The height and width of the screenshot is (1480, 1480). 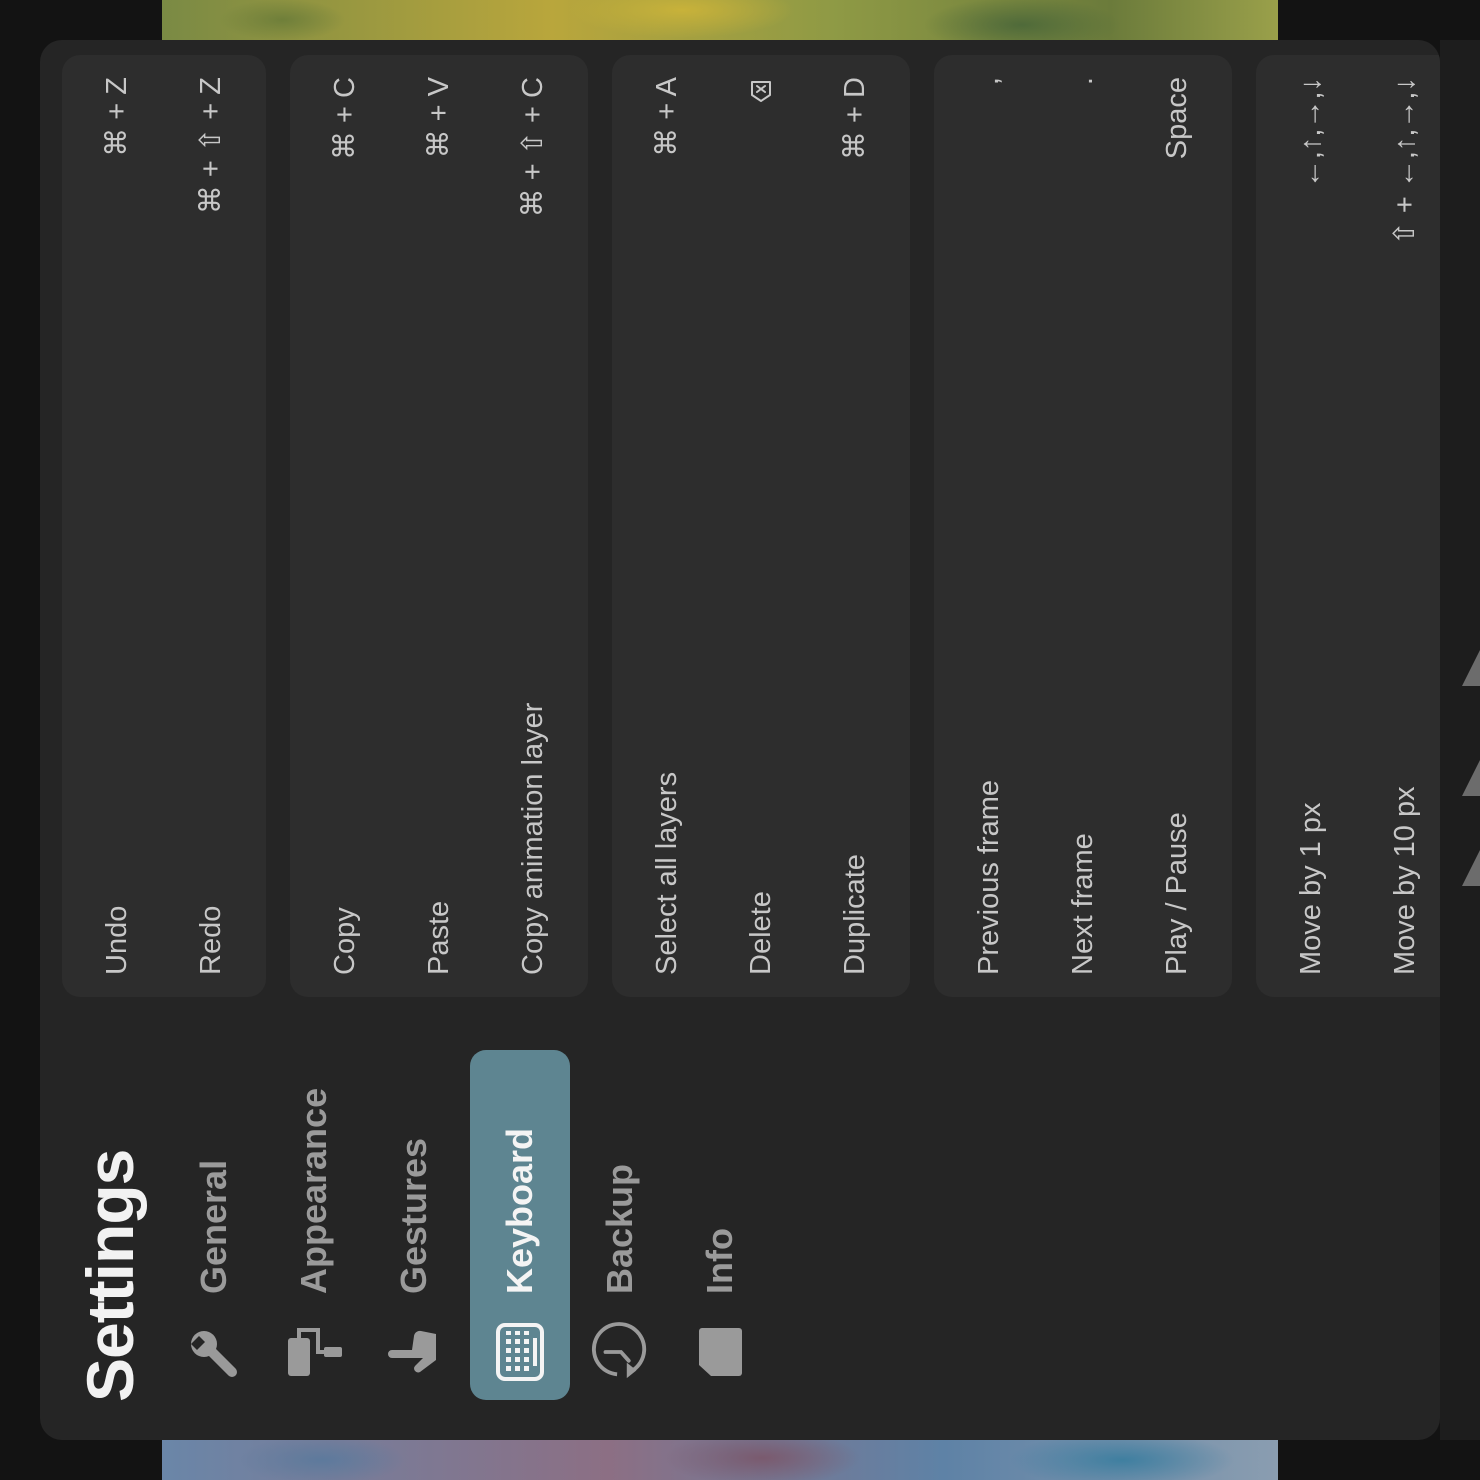 What do you see at coordinates (855, 118) in the screenshot?
I see `shortcut-key: ⌘ + D` at bounding box center [855, 118].